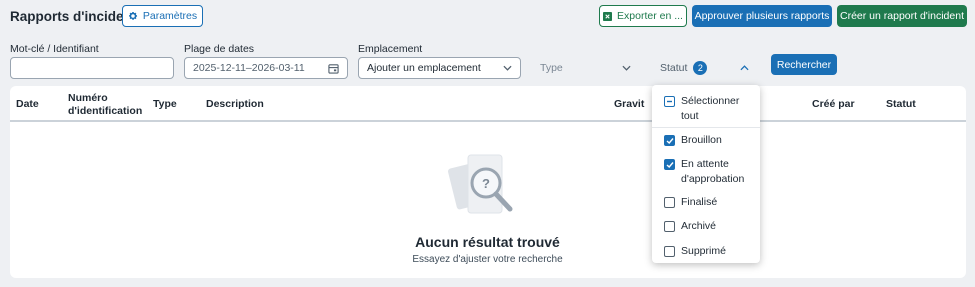 This screenshot has height=287, width=975. Describe the element at coordinates (585, 68) in the screenshot. I see `type-select: Type` at that location.